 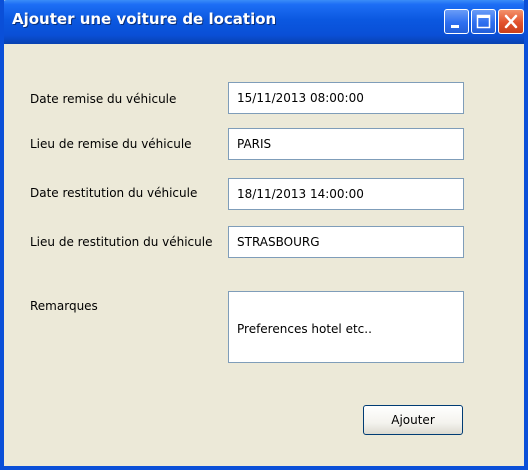 I want to click on maximize-icon, so click(x=483, y=21).